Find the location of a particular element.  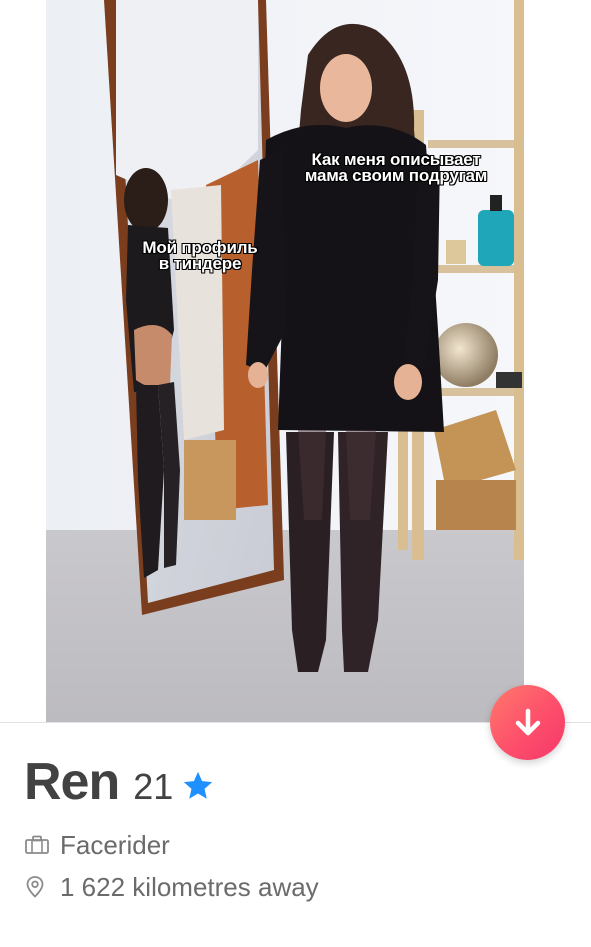

collapse-profile-button is located at coordinates (527, 722).